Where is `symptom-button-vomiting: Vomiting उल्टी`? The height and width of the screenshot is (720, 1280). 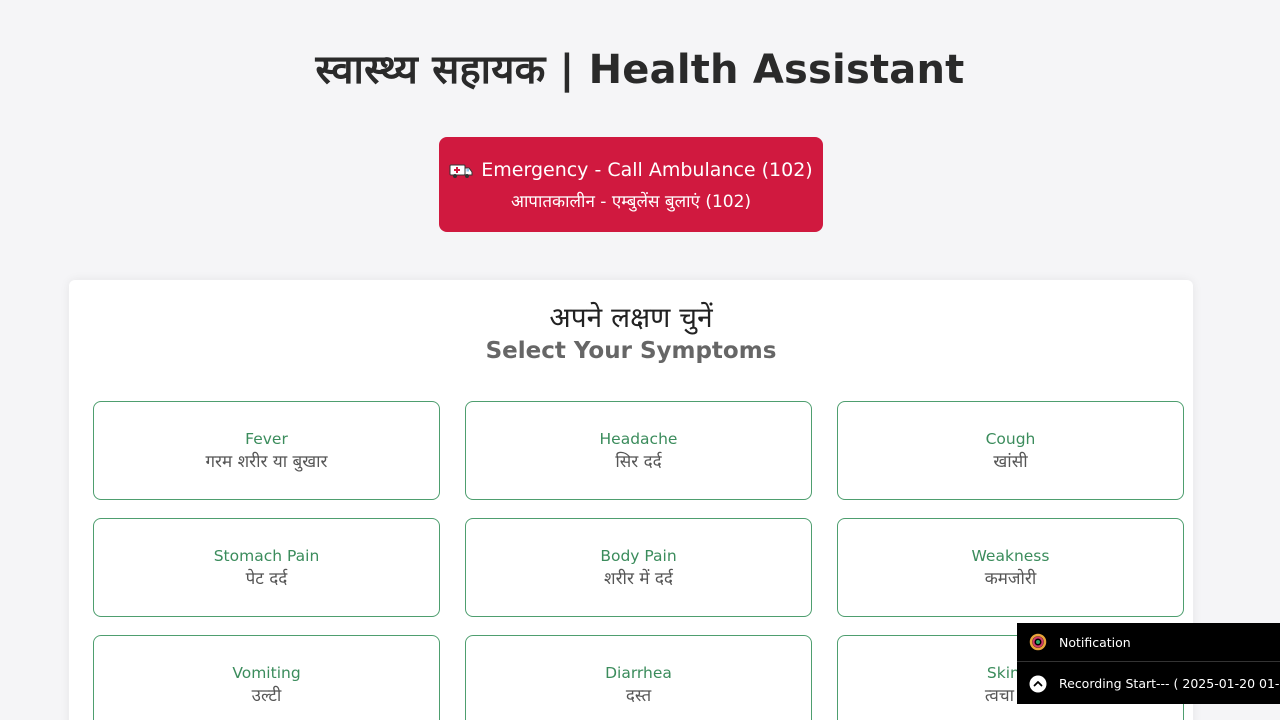
symptom-button-vomiting: Vomiting उल्टी is located at coordinates (266, 677).